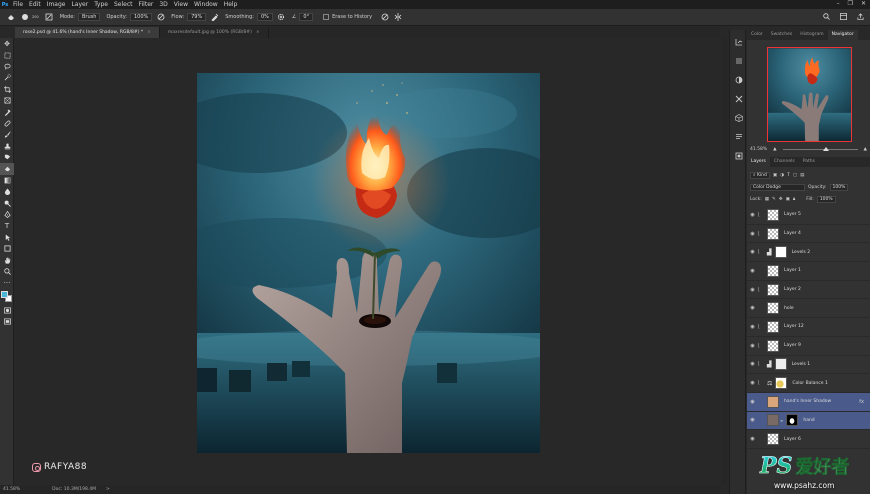 The image size is (870, 494). Describe the element at coordinates (808, 383) in the screenshot. I see `layer-row: ◉ ⌊ ⚖ Color Balance 1` at that location.